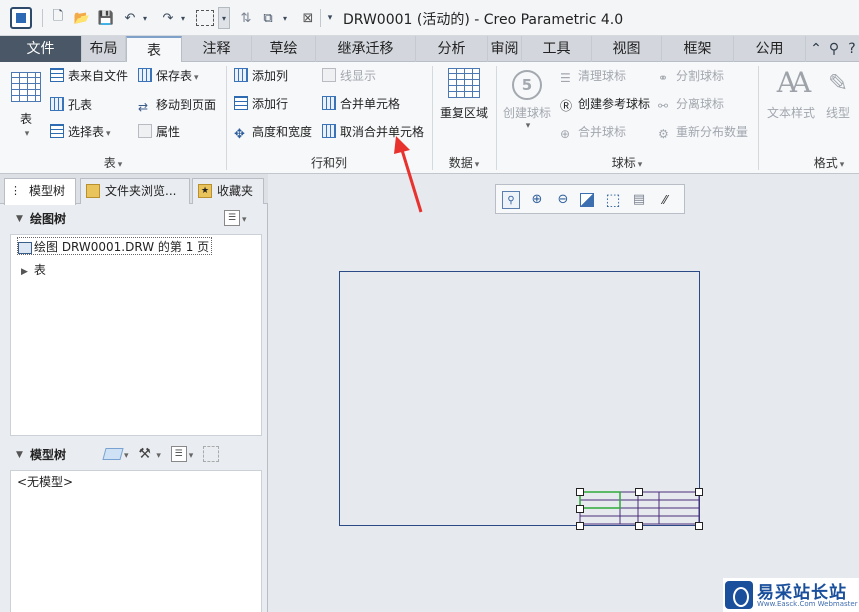 The image size is (859, 612). I want to click on refit-icon: ⚲, so click(511, 200).